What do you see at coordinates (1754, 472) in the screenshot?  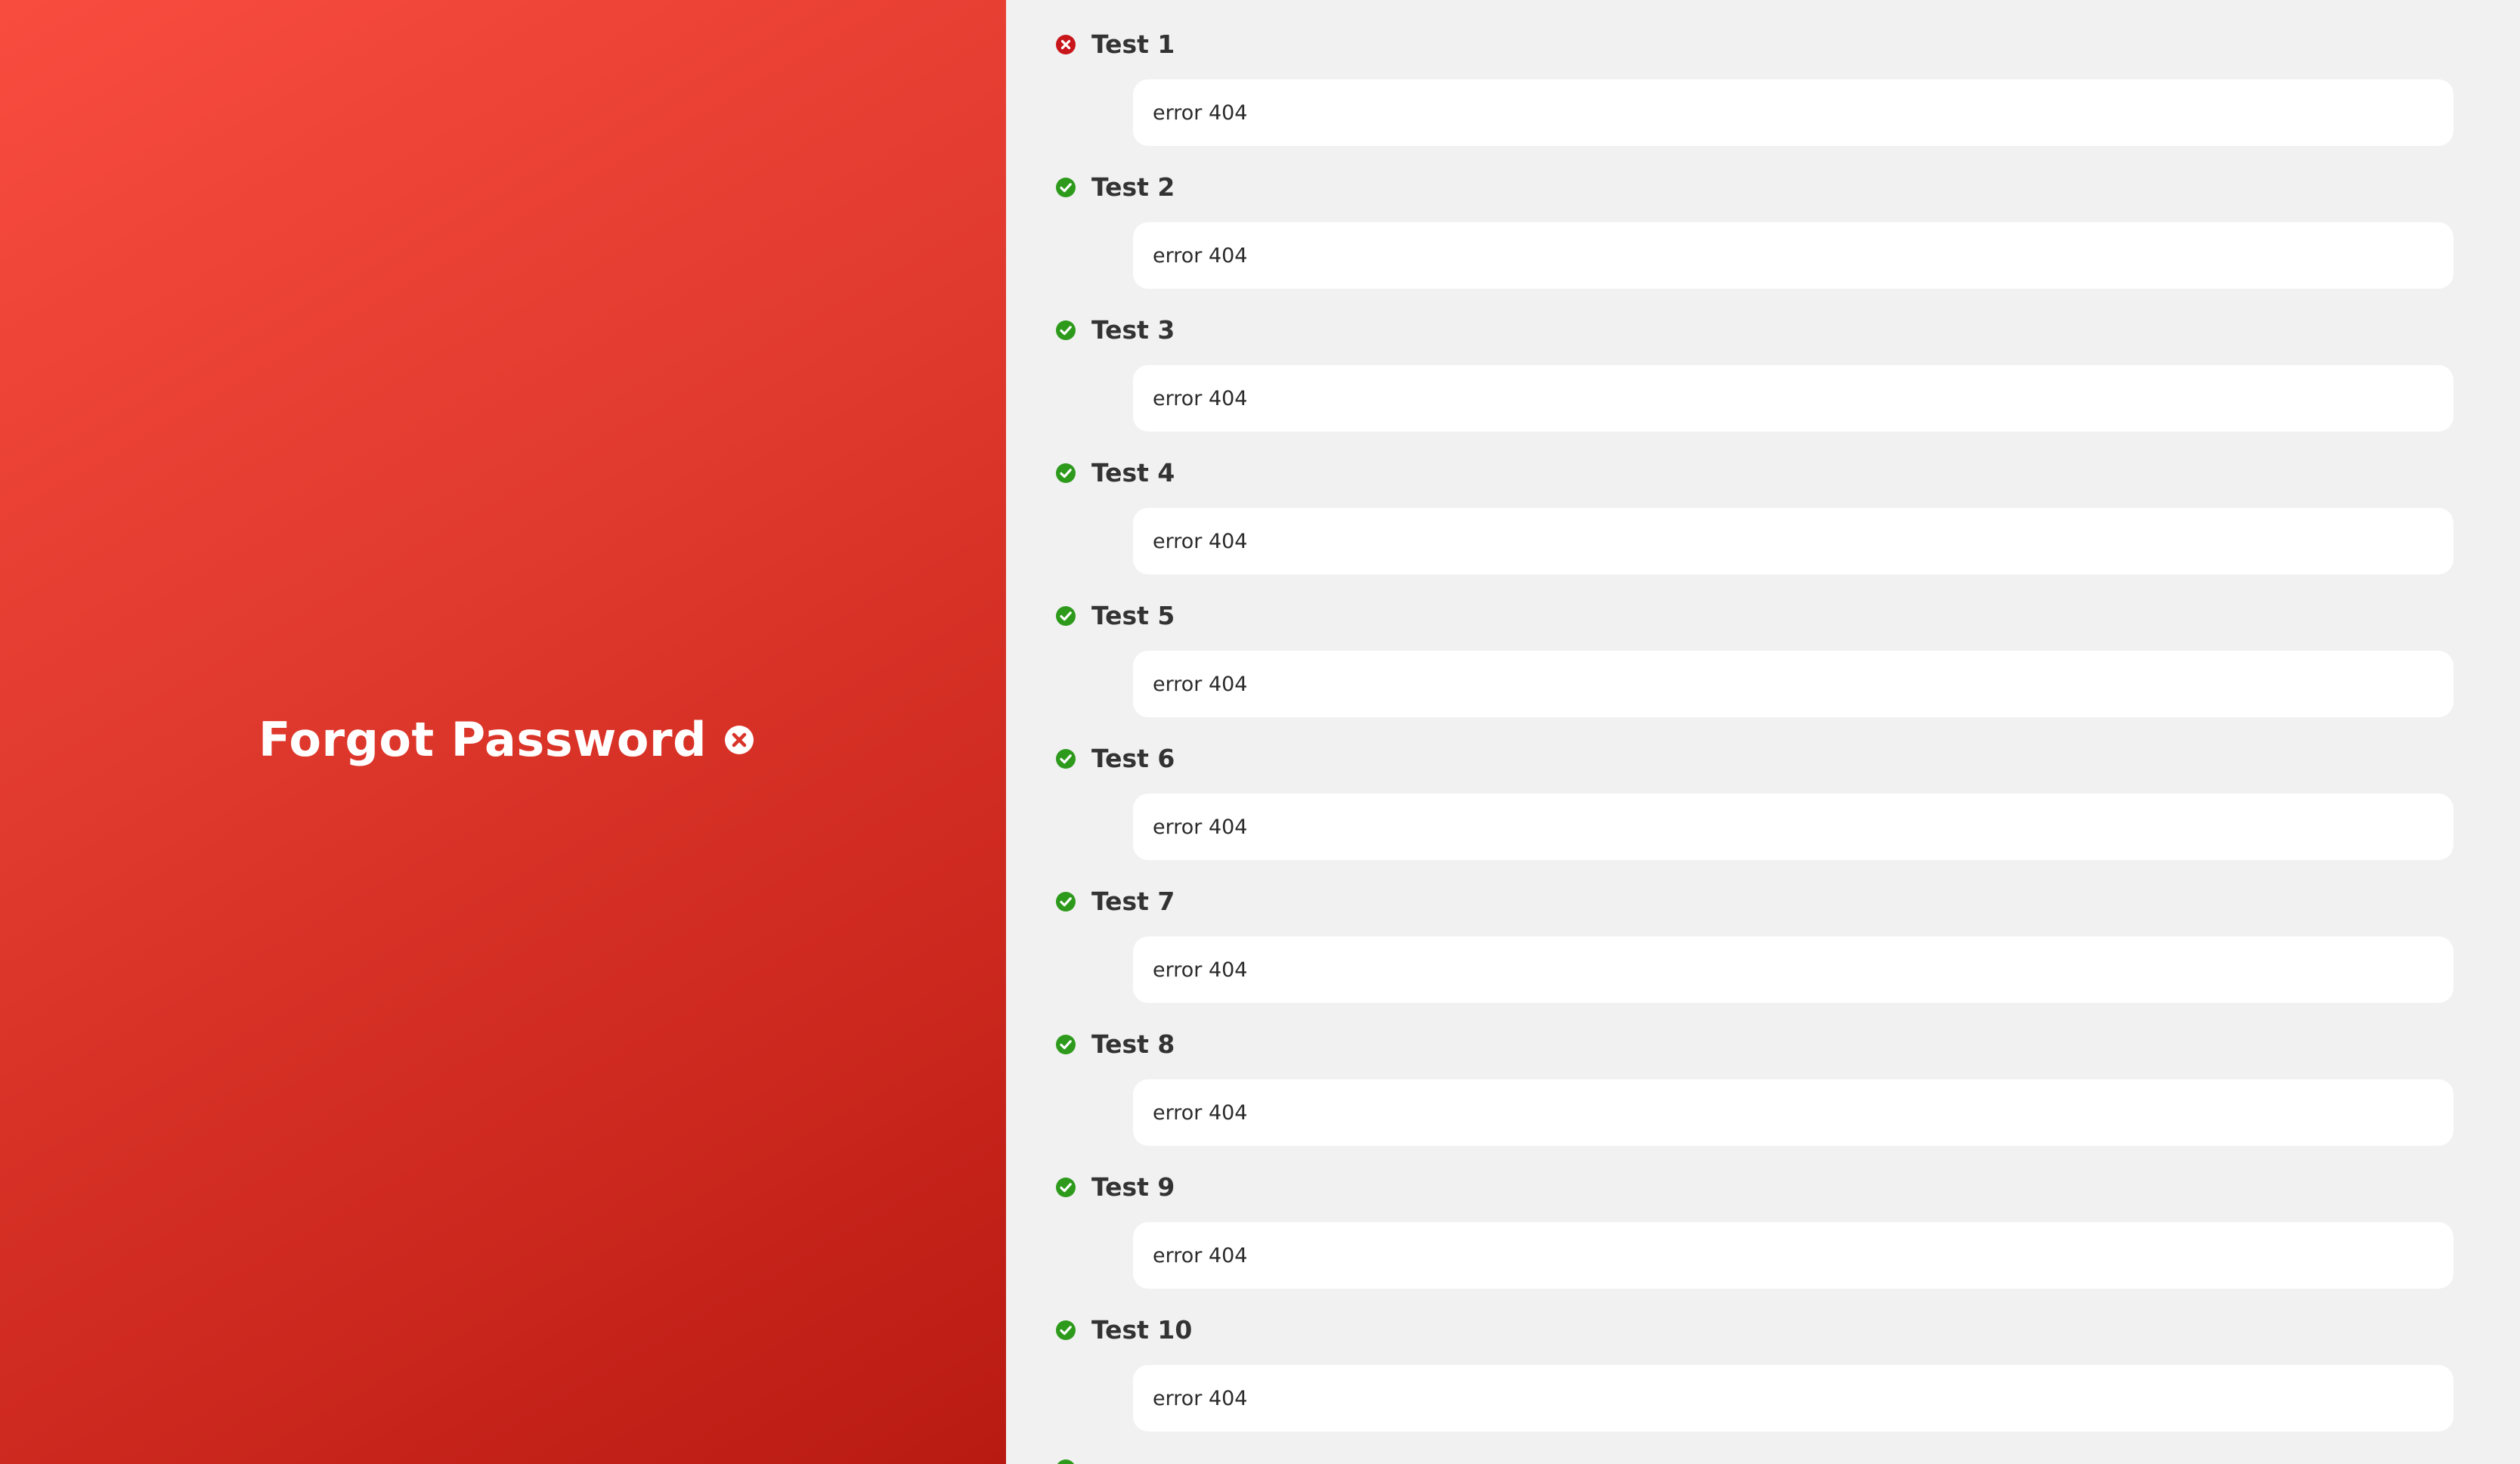 I see `test-header: Test 4` at bounding box center [1754, 472].